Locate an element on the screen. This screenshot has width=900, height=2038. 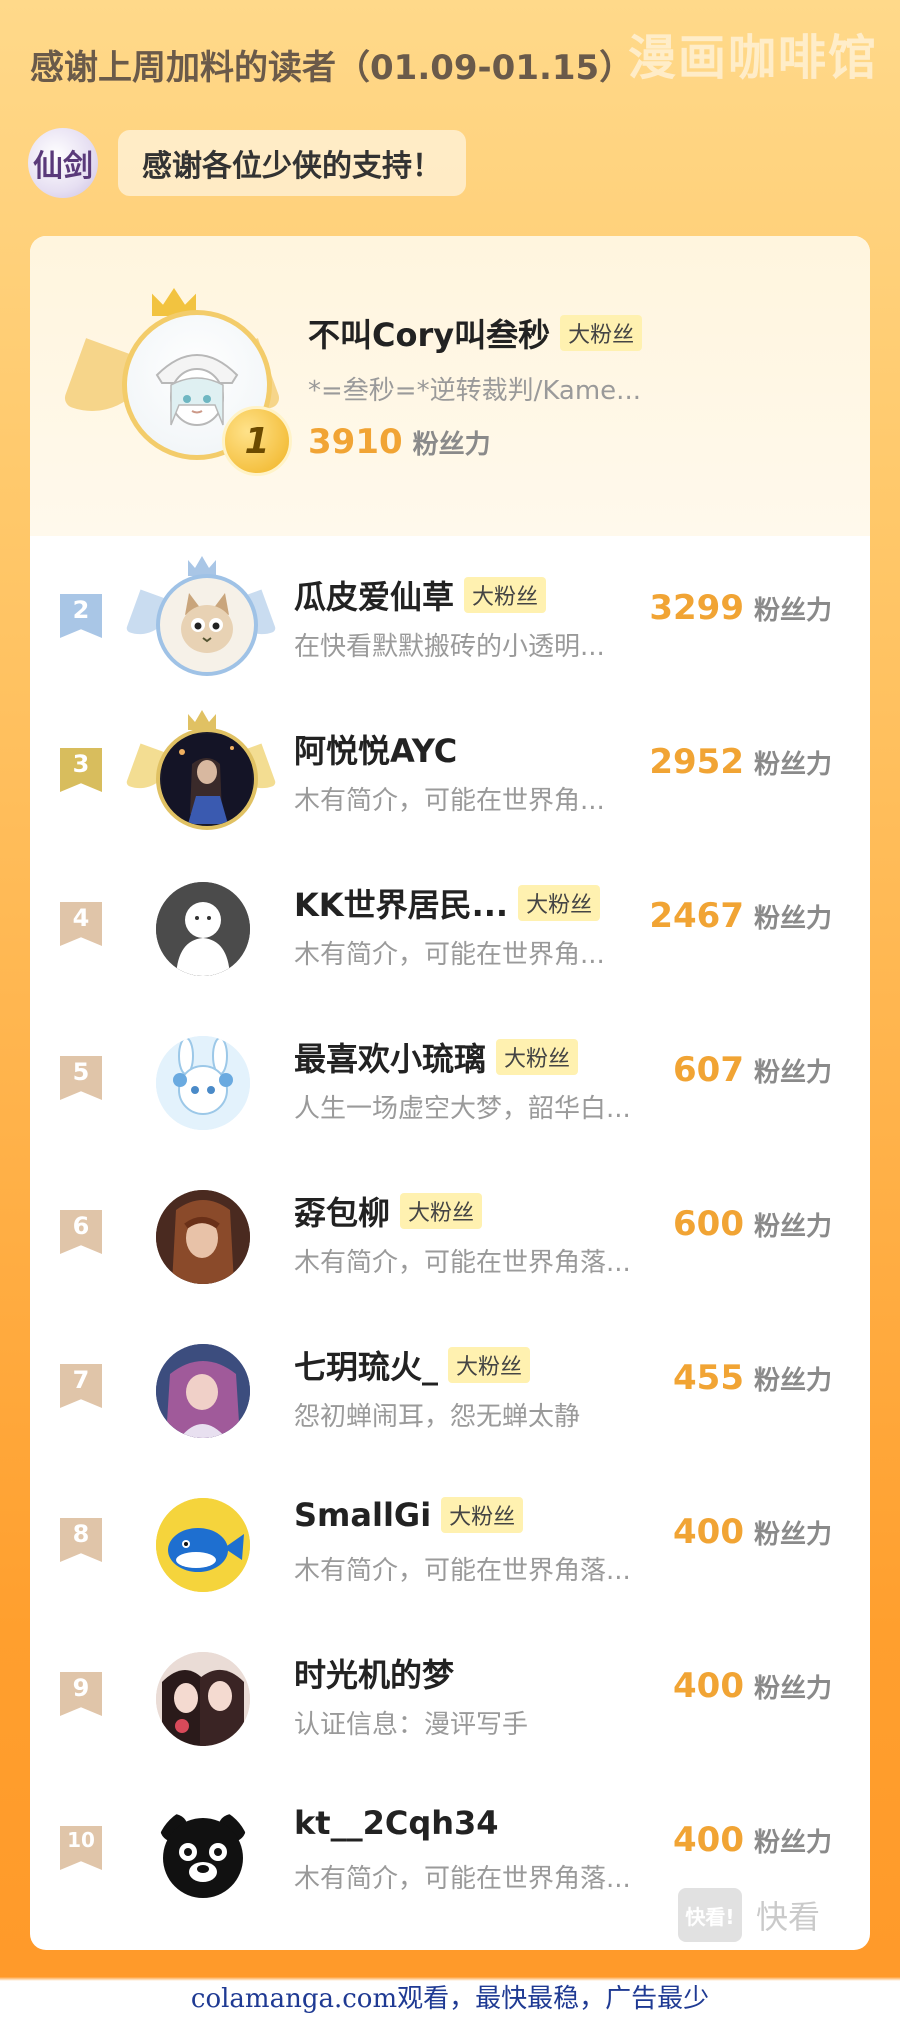
anime-portrait-avatar-icon is located at coordinates (203, 1237).